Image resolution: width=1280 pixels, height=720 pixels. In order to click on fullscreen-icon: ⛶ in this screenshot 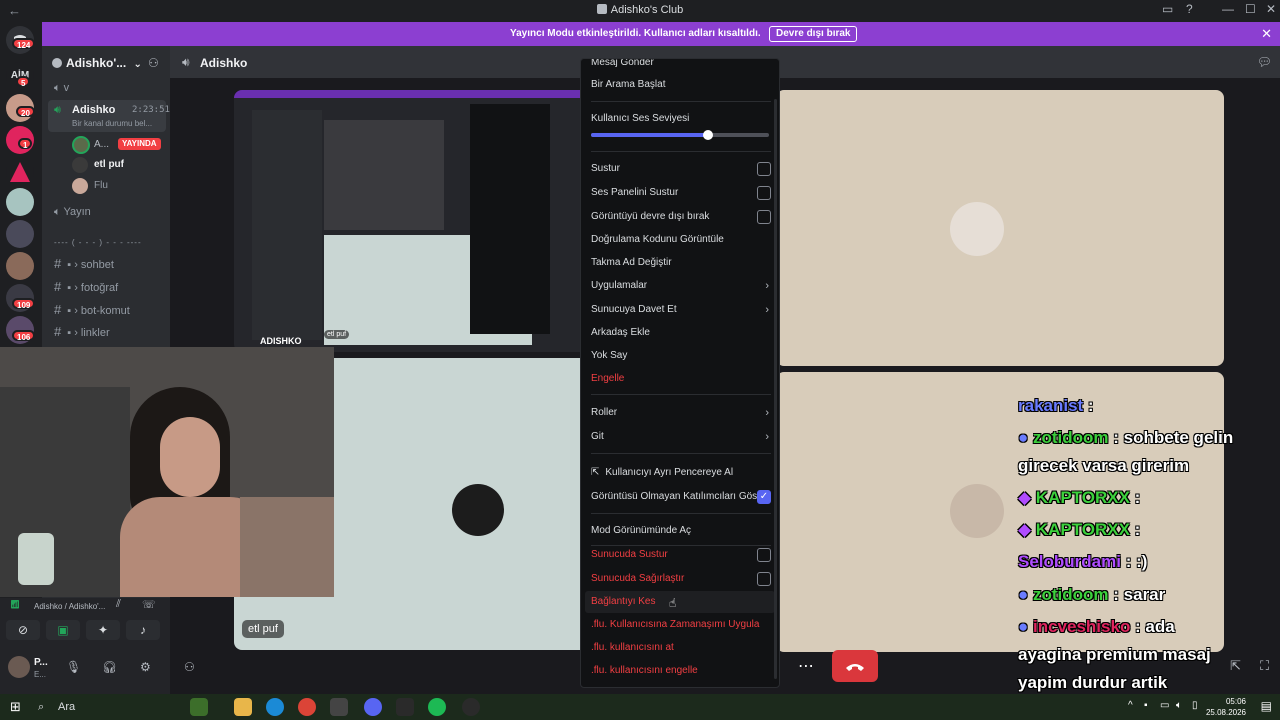, I will do `click(1264, 666)`.